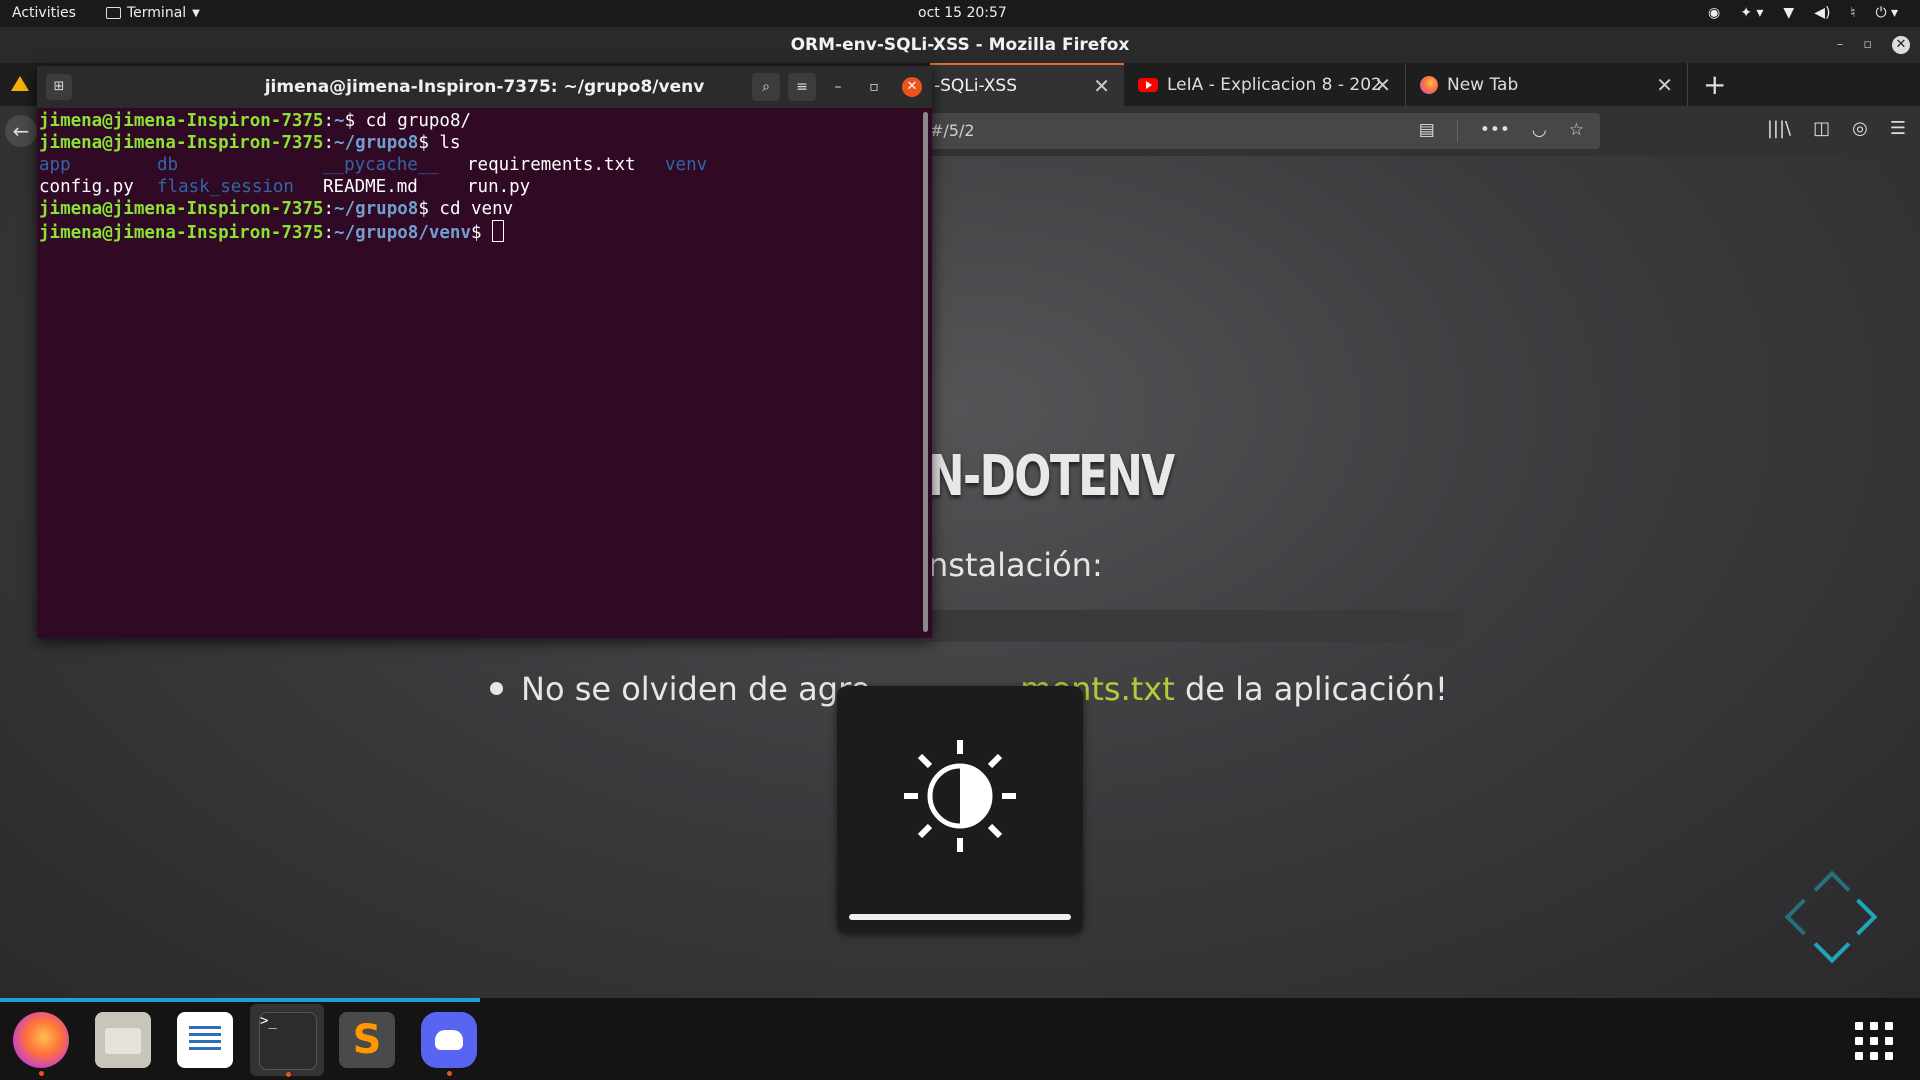 This screenshot has width=1920, height=1080. Describe the element at coordinates (1860, 128) in the screenshot. I see `account-icon: ◎` at that location.